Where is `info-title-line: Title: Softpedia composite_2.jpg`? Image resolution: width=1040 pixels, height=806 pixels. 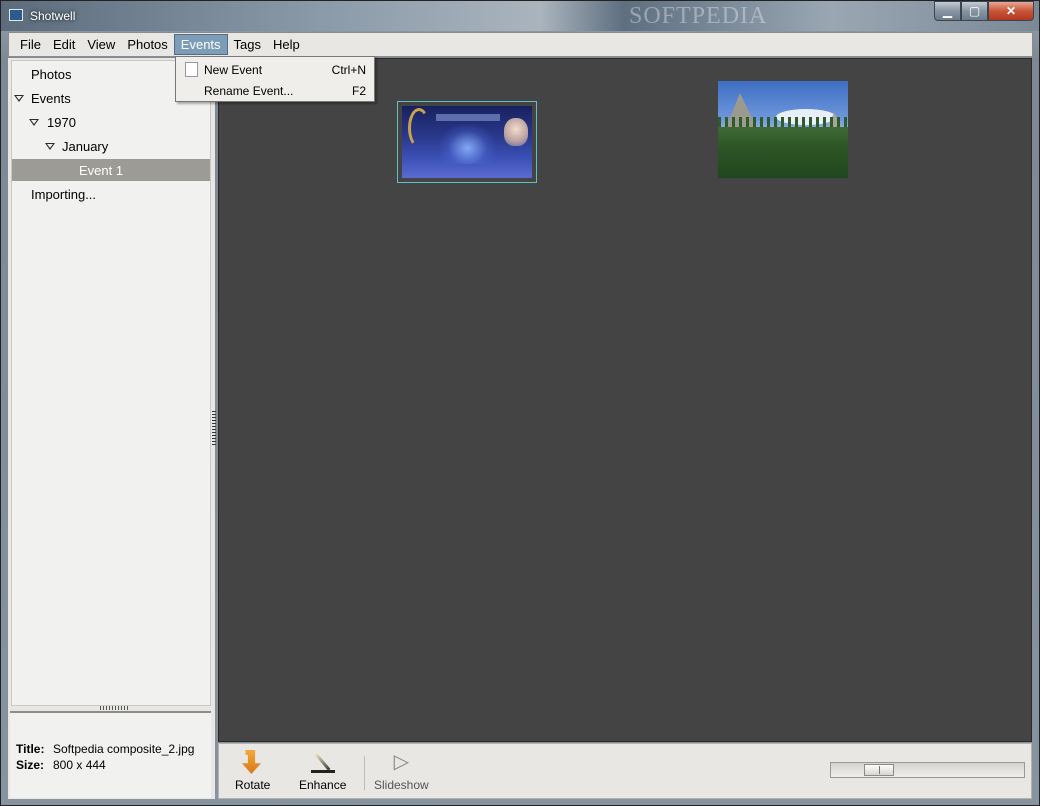
info-title-line: Title: Softpedia composite_2.jpg is located at coordinates (113, 749).